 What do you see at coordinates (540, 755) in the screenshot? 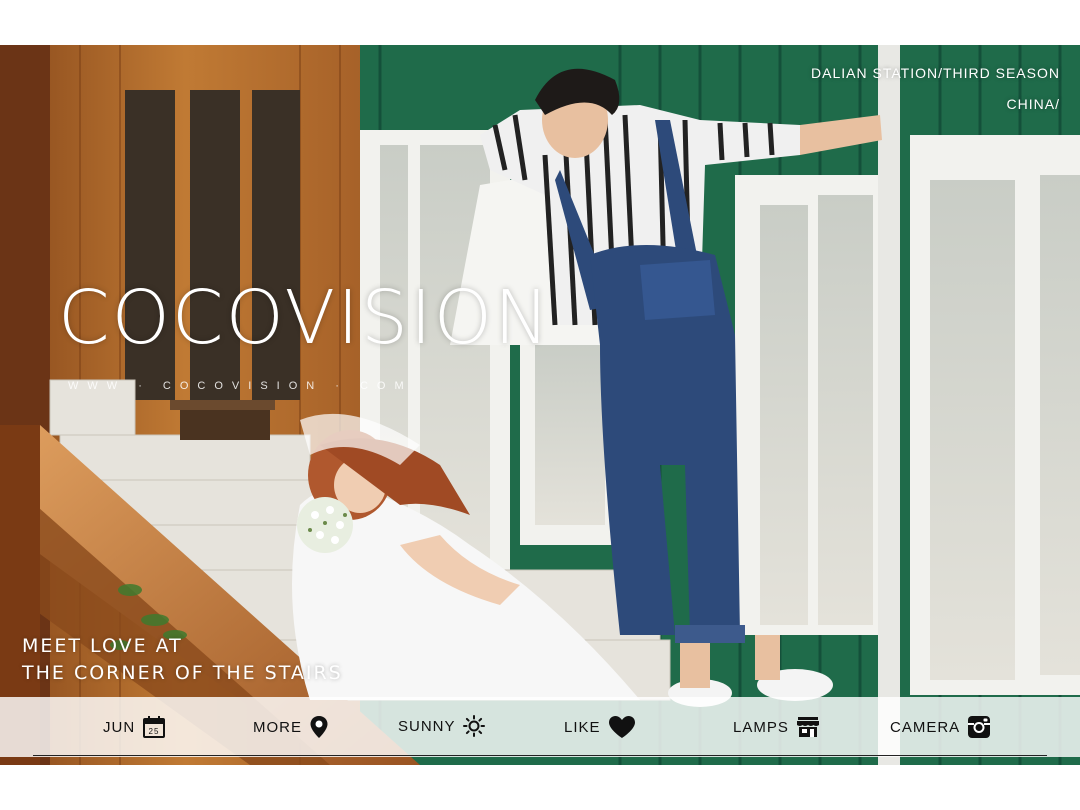
I see `info-bar-underline` at bounding box center [540, 755].